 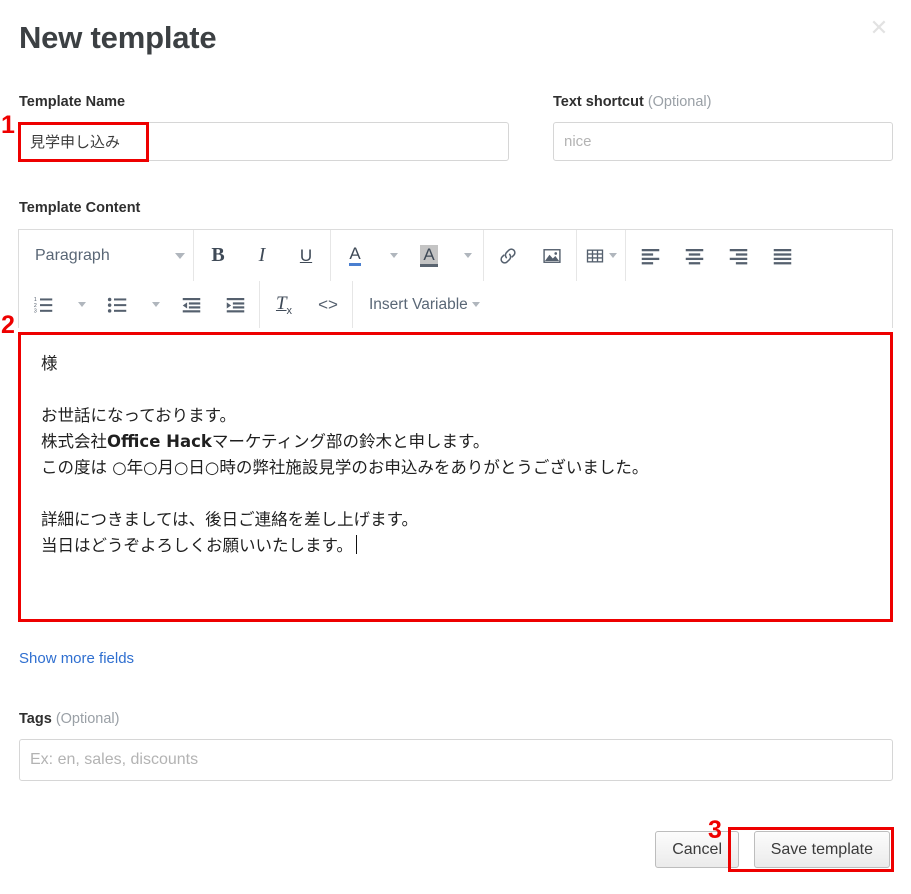 I want to click on image-icon, so click(x=552, y=255).